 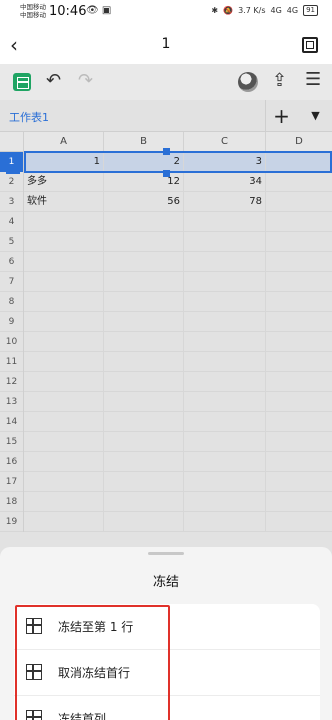 I want to click on table-row: 11, so click(x=166, y=362).